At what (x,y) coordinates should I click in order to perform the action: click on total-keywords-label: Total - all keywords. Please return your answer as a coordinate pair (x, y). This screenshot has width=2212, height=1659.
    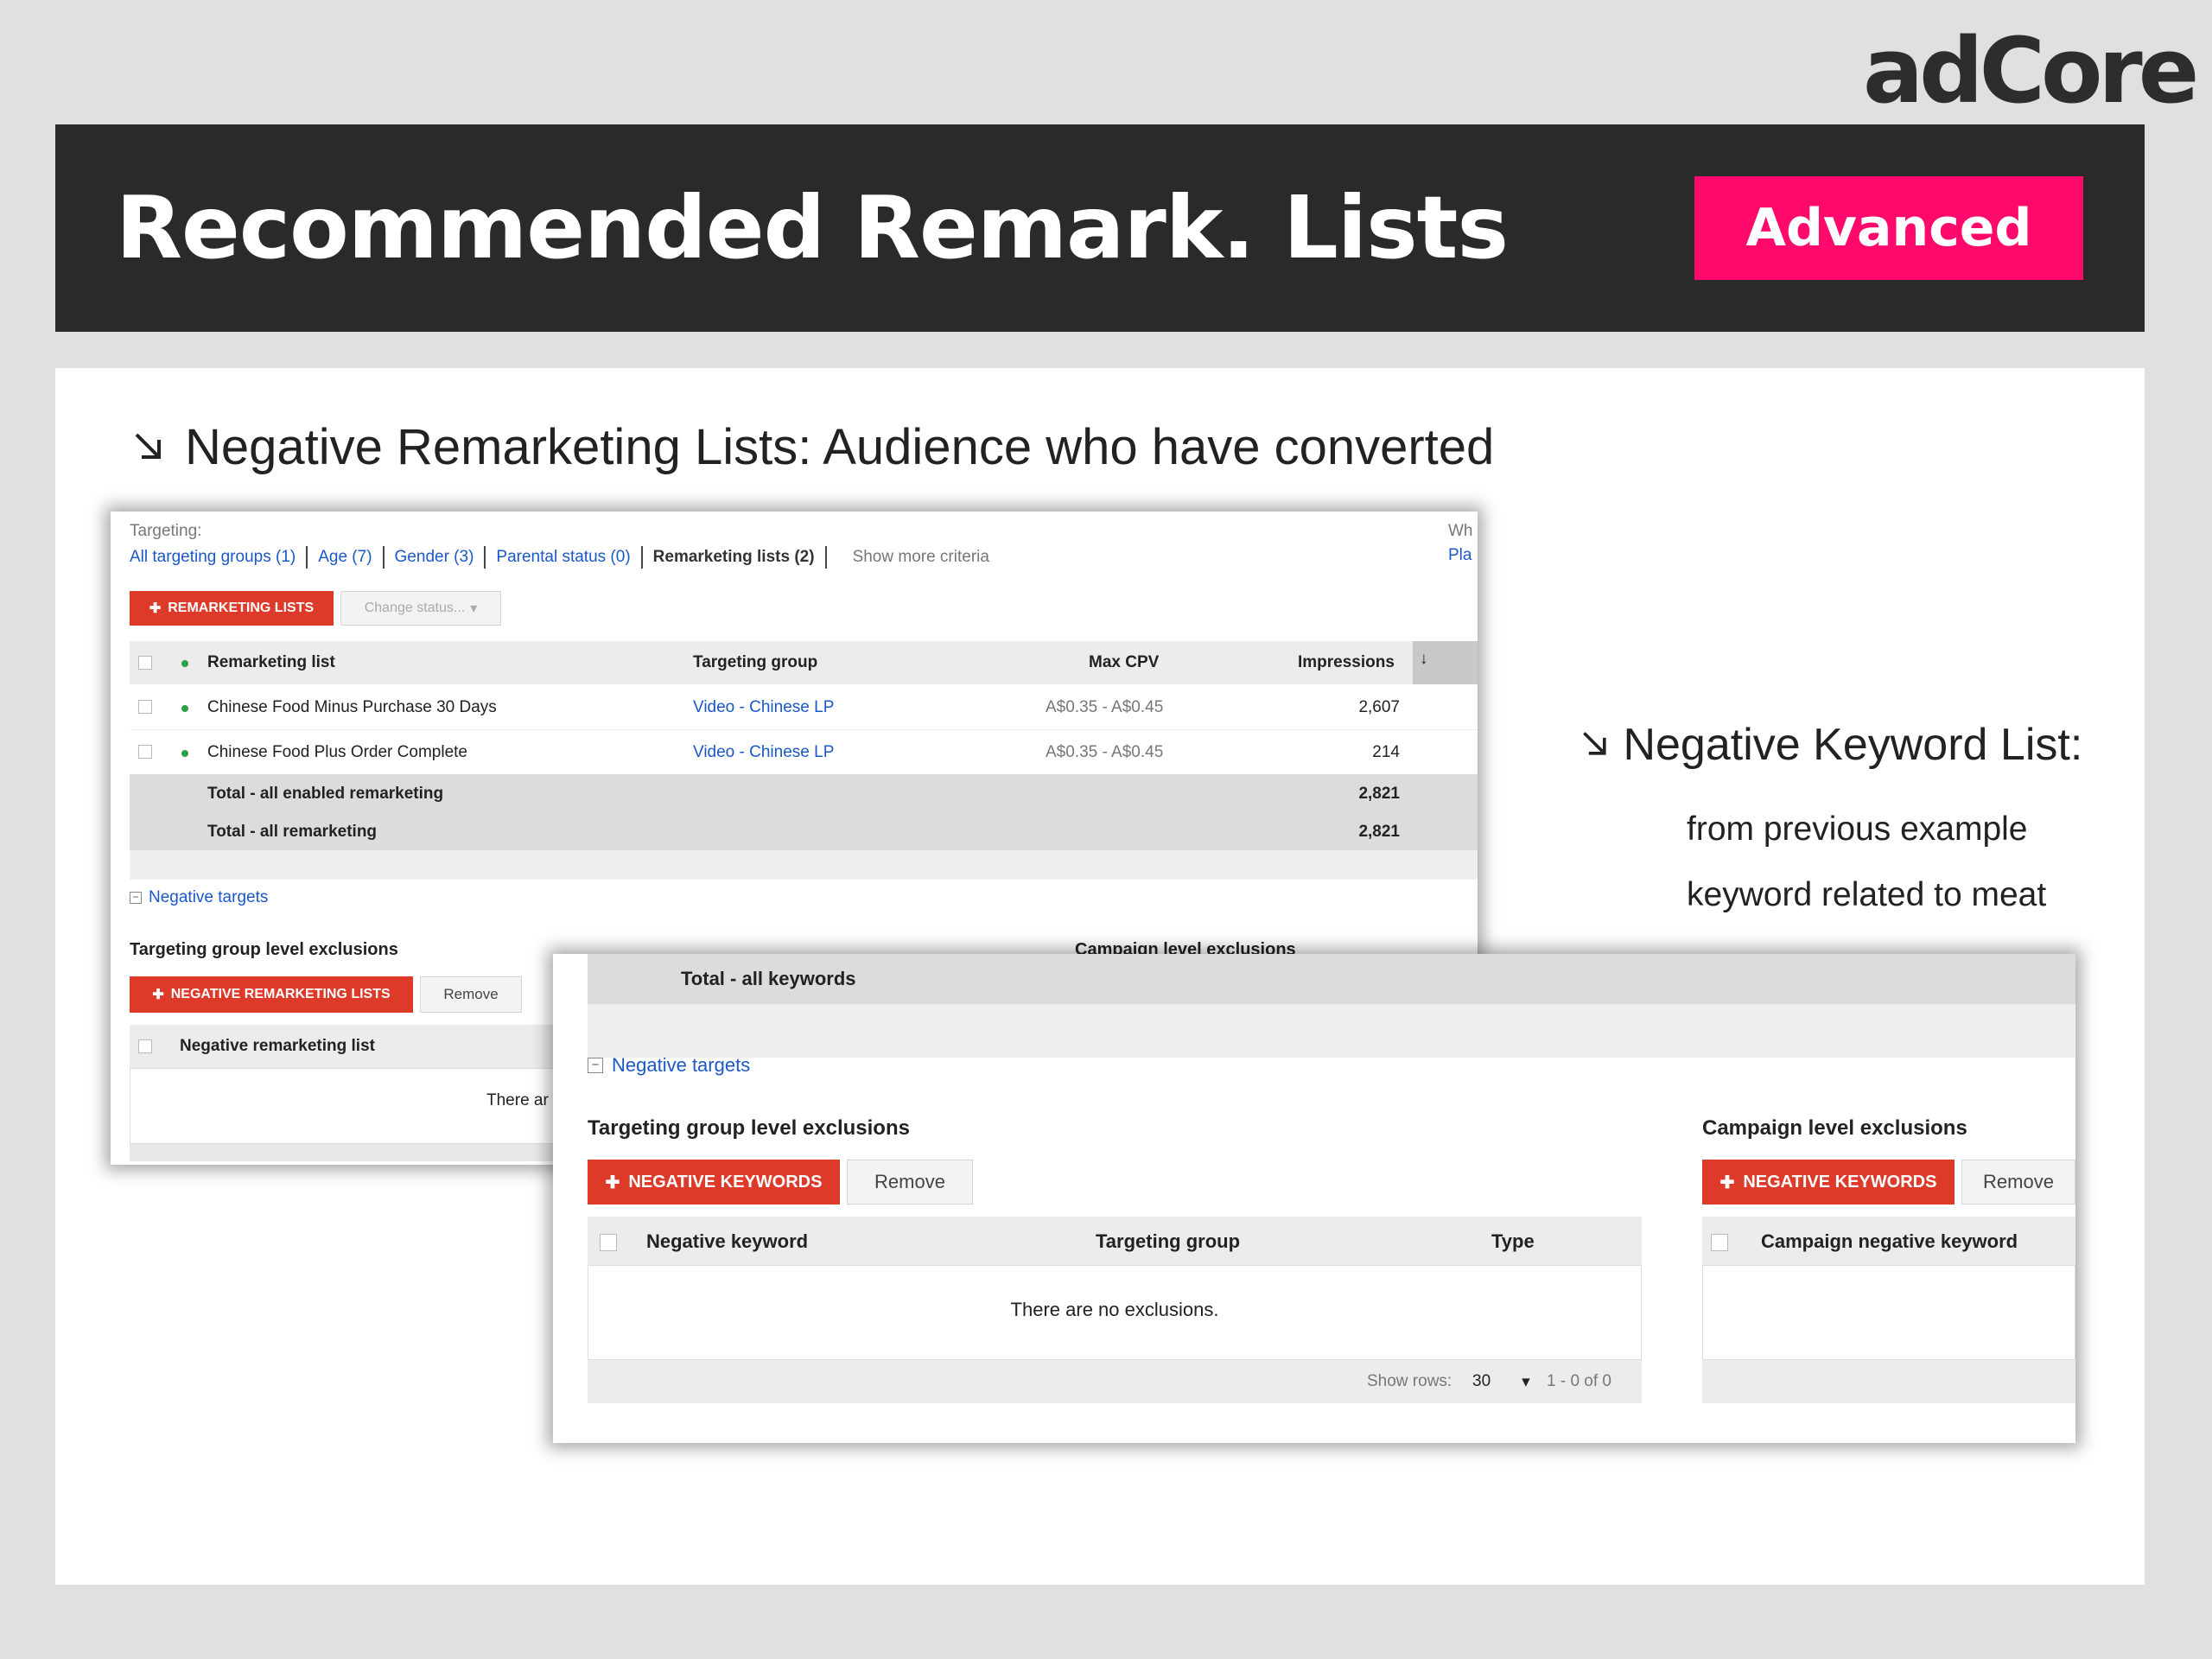
    Looking at the image, I should click on (768, 978).